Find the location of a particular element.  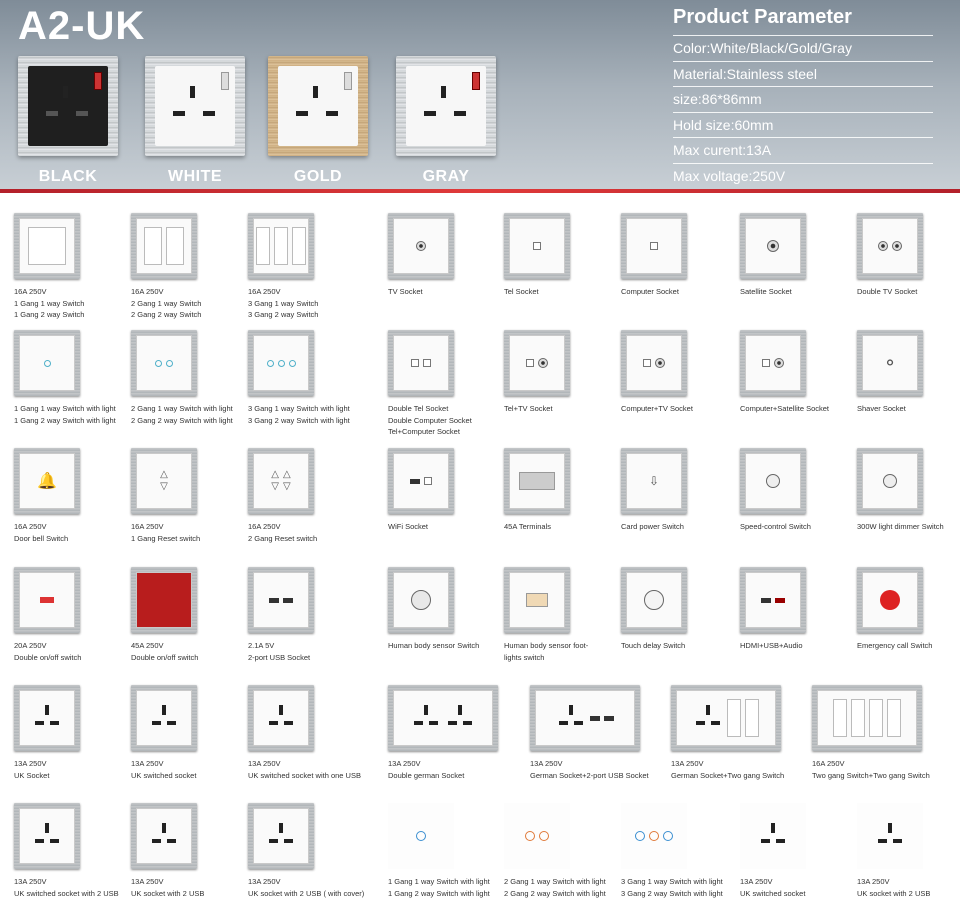

product-item: 45A 250V Double on/off switch is located at coordinates (190, 615).